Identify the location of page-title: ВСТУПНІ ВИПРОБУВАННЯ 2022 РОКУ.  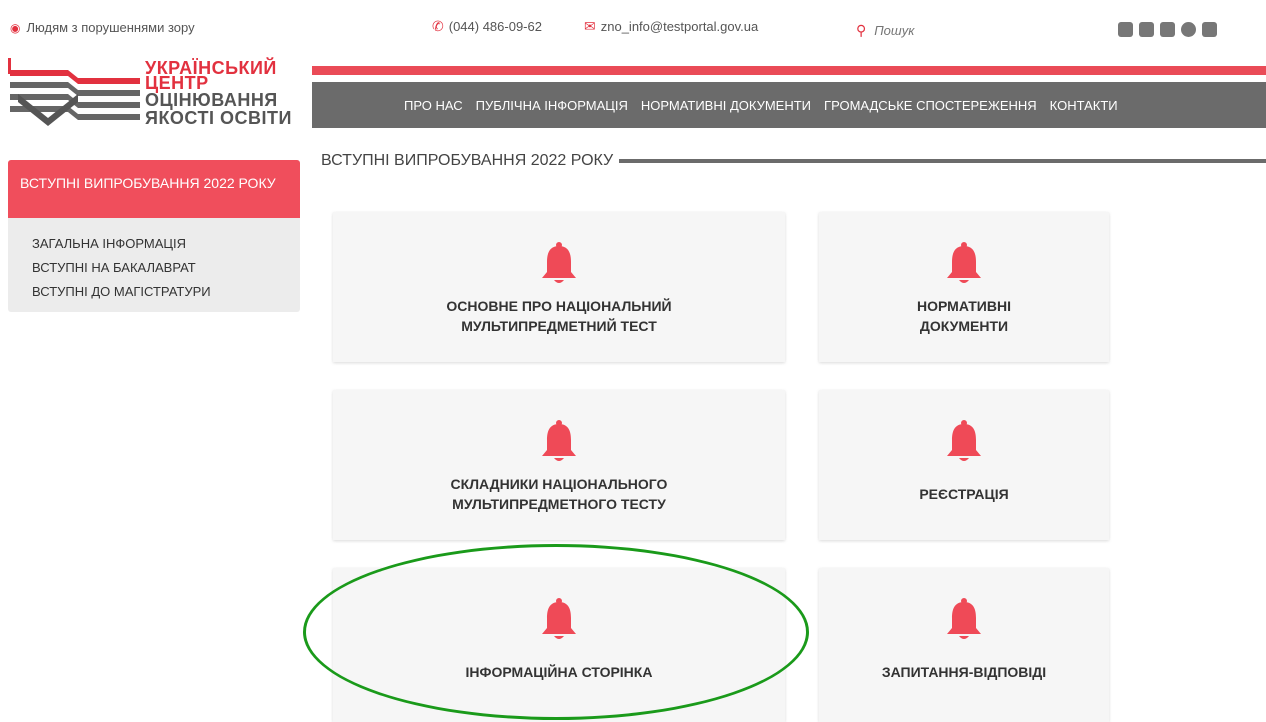
(467, 160).